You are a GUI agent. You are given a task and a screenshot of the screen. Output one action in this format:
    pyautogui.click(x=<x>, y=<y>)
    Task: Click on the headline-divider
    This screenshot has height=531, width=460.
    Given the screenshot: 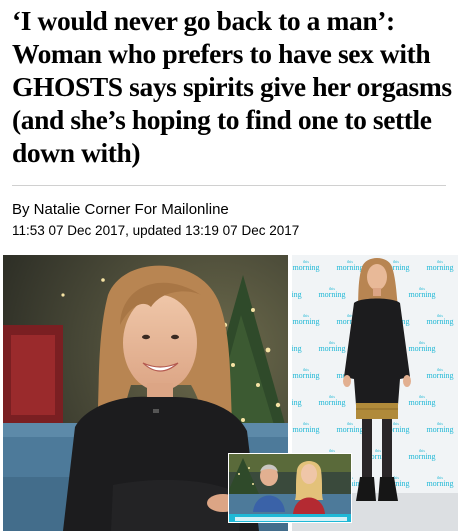 What is the action you would take?
    pyautogui.click(x=229, y=185)
    